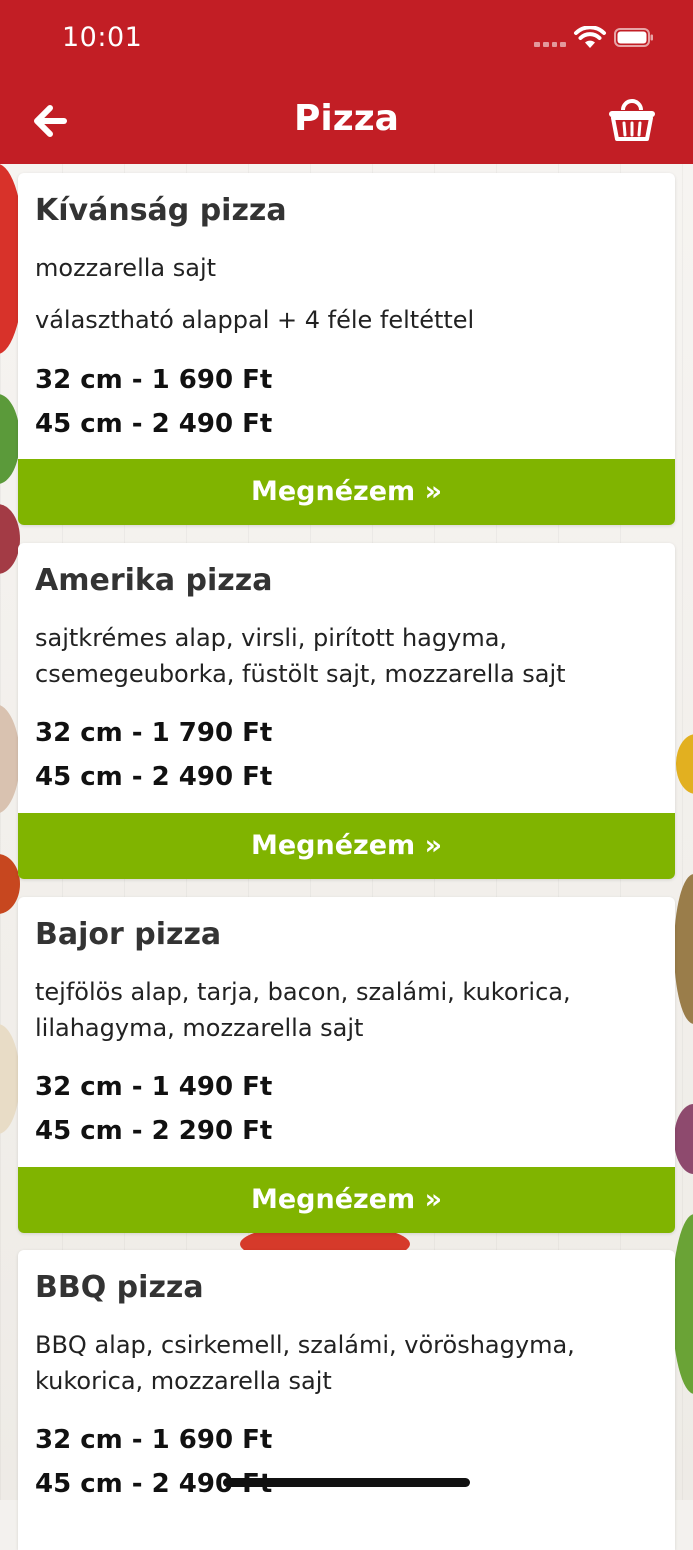  Describe the element at coordinates (119, 1287) in the screenshot. I see `product-name: BBQ pizza` at that location.